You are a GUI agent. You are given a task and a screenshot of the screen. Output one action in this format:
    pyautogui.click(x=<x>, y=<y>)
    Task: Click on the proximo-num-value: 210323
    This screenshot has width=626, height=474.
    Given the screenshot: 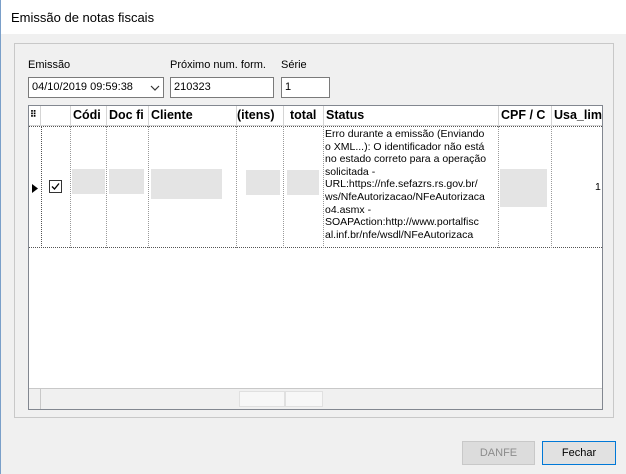 What is the action you would take?
    pyautogui.click(x=192, y=87)
    